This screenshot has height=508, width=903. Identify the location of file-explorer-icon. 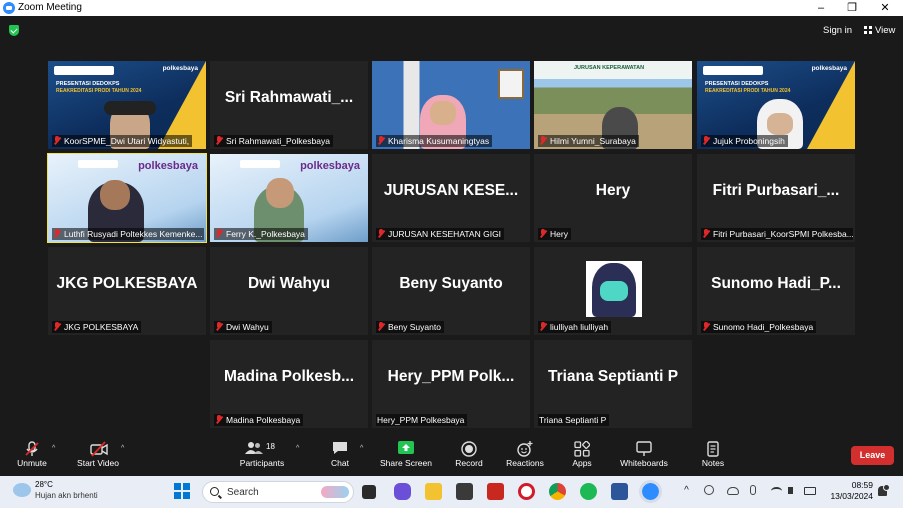
(433, 491).